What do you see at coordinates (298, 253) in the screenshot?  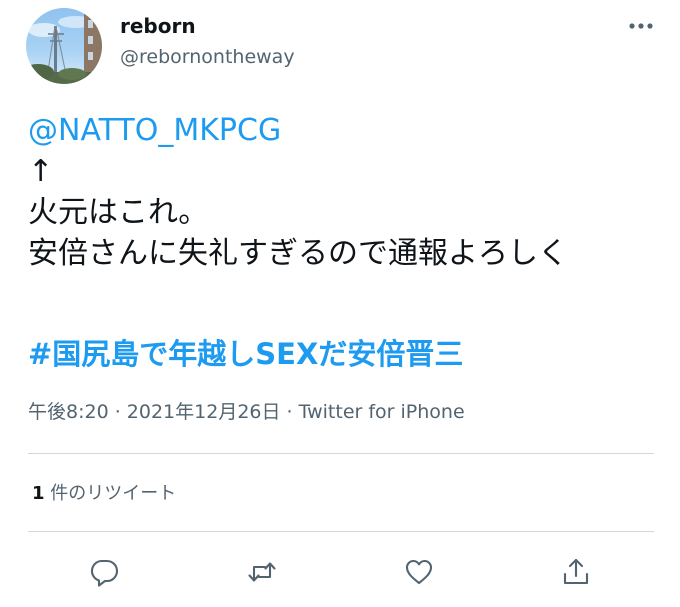 I see `text-line-2: 安倍さんに失礼すぎるので通報よろしく` at bounding box center [298, 253].